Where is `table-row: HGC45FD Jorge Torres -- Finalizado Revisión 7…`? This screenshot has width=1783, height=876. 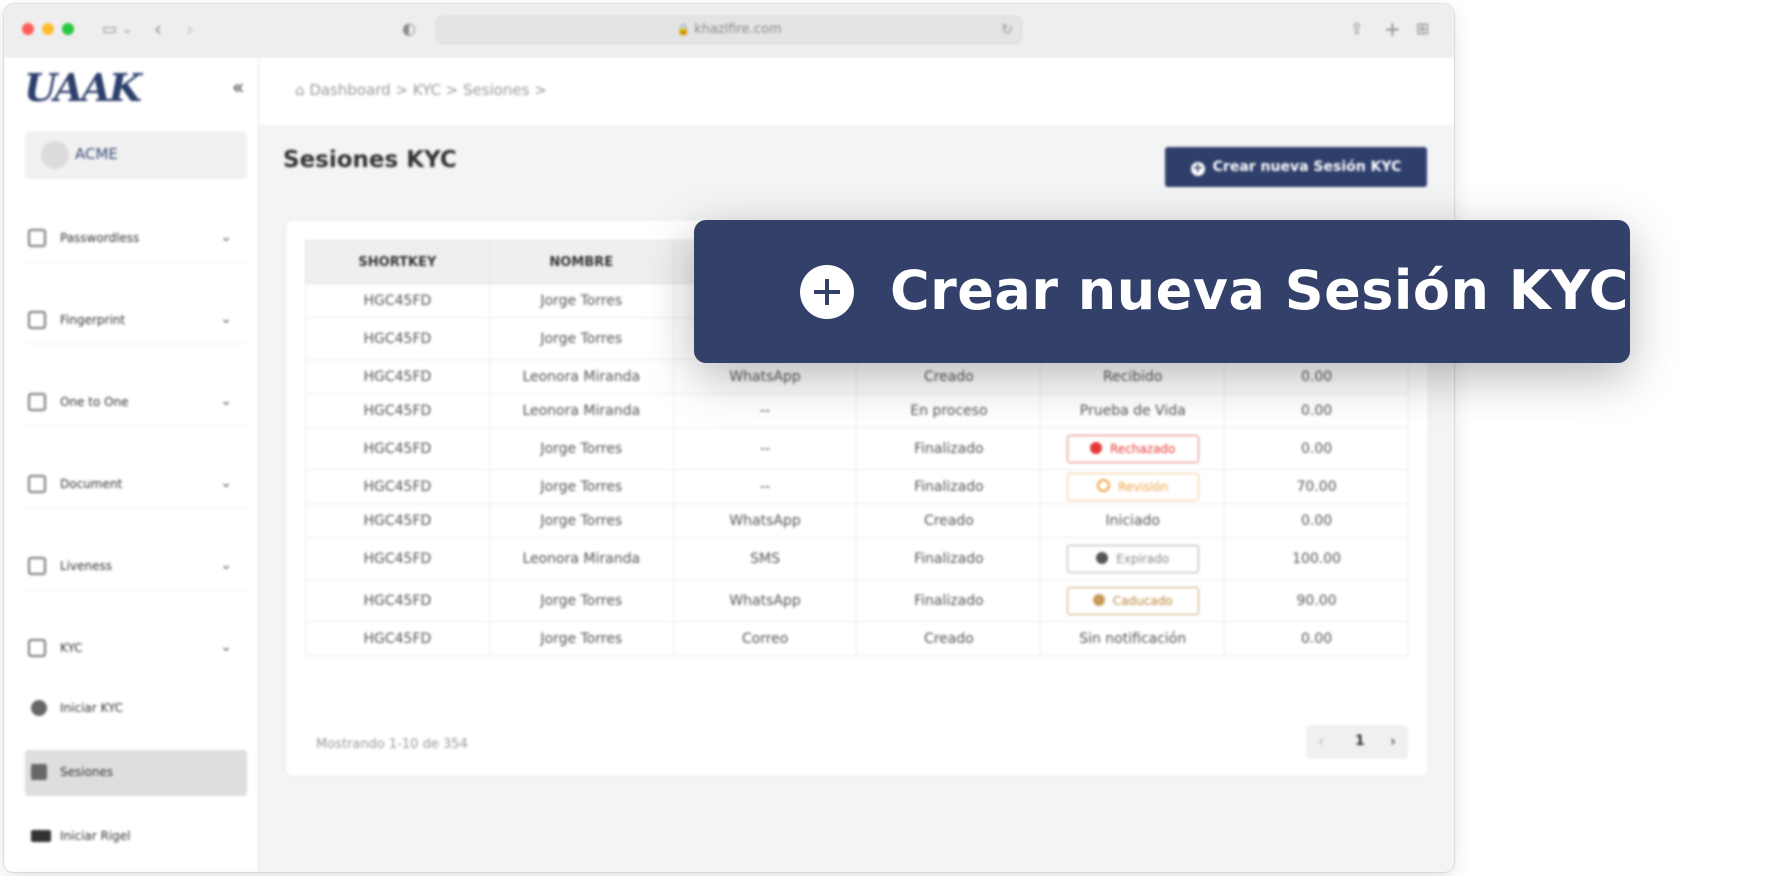
table-row: HGC45FD Jorge Torres -- Finalizado Revisión 7… is located at coordinates (857, 486).